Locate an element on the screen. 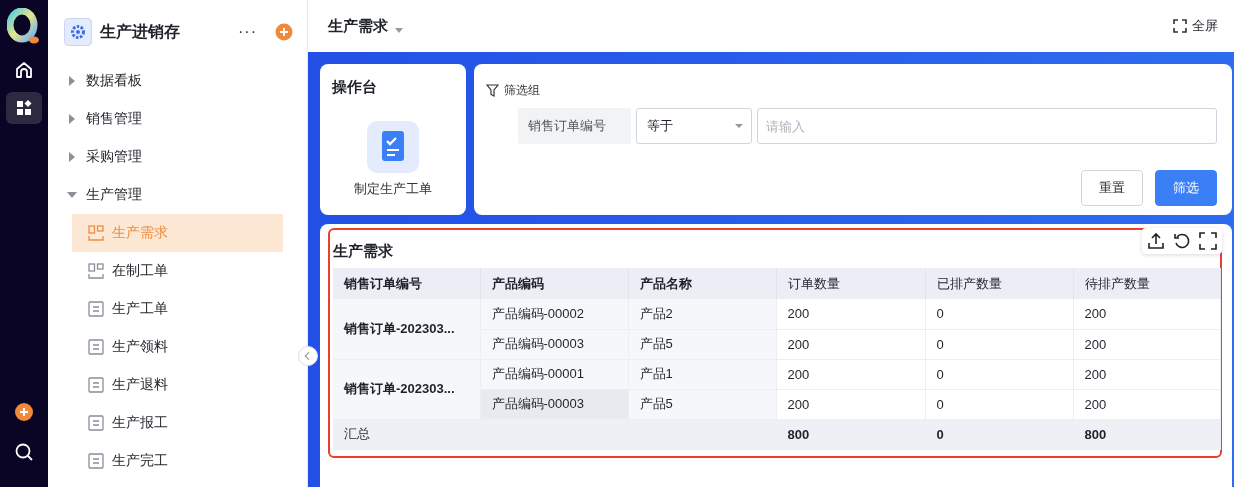  page-title: 生产需求 is located at coordinates (358, 26).